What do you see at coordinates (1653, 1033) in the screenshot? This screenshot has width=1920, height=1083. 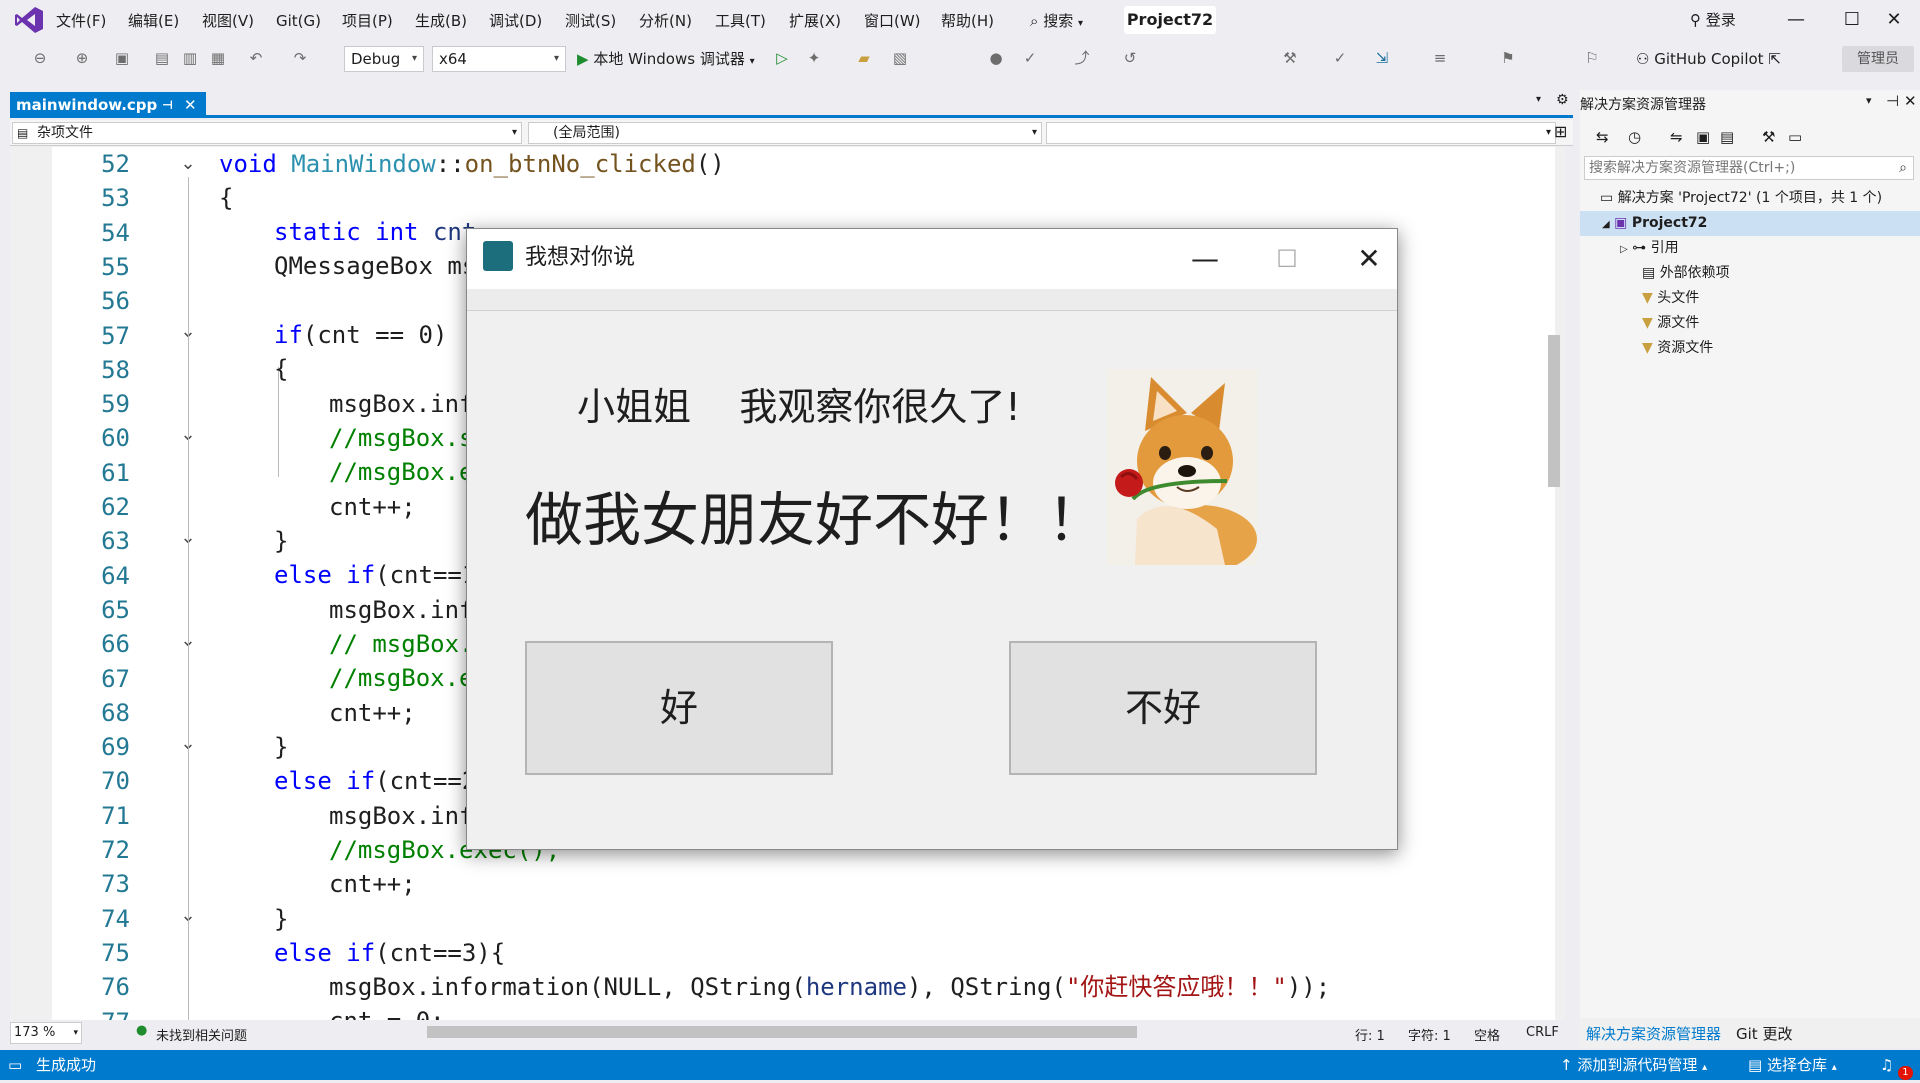 I see `tab-solution-explorer: 解决方案资源管理器` at bounding box center [1653, 1033].